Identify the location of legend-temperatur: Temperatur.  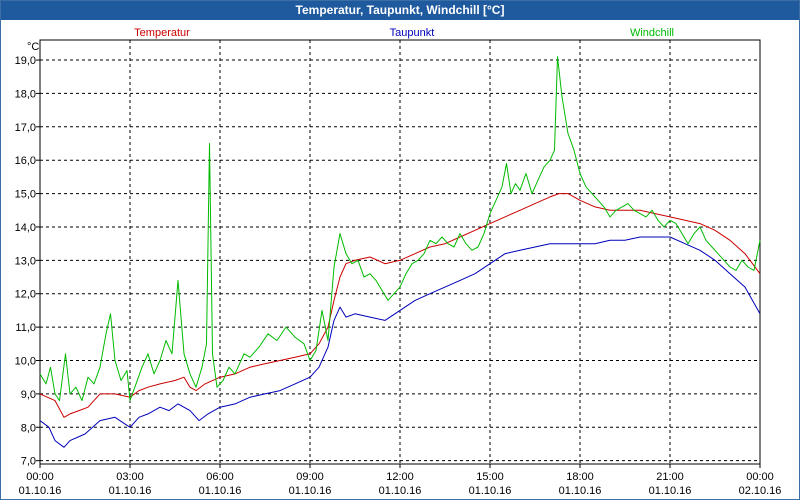
(162, 33).